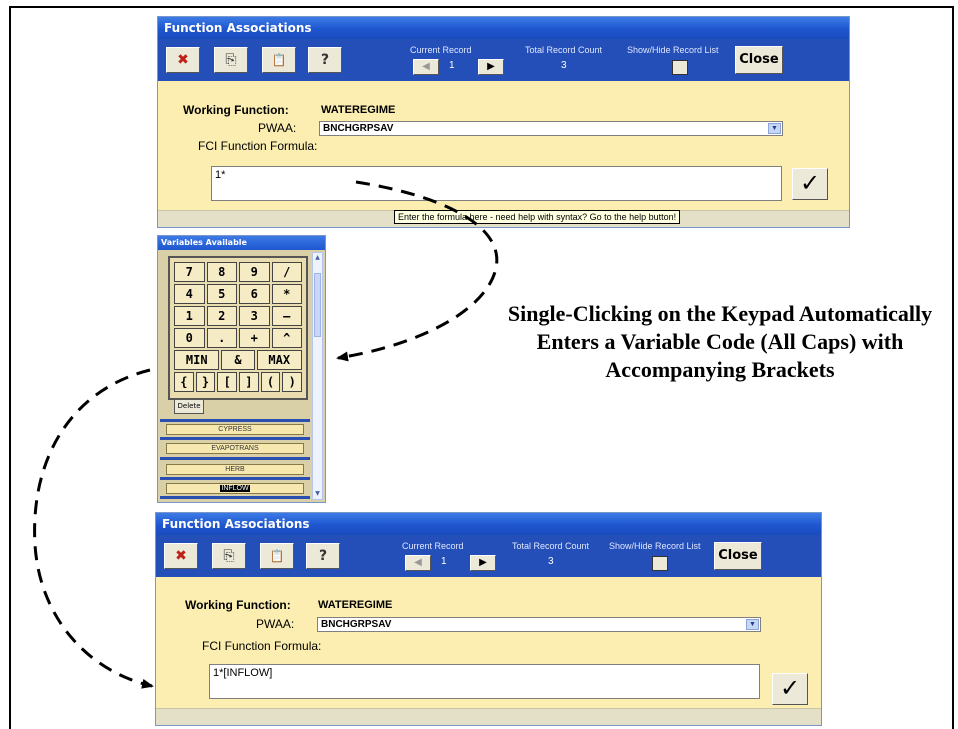 This screenshot has width=958, height=729. What do you see at coordinates (417, 271) in the screenshot?
I see `arrow-formula-to-keypad` at bounding box center [417, 271].